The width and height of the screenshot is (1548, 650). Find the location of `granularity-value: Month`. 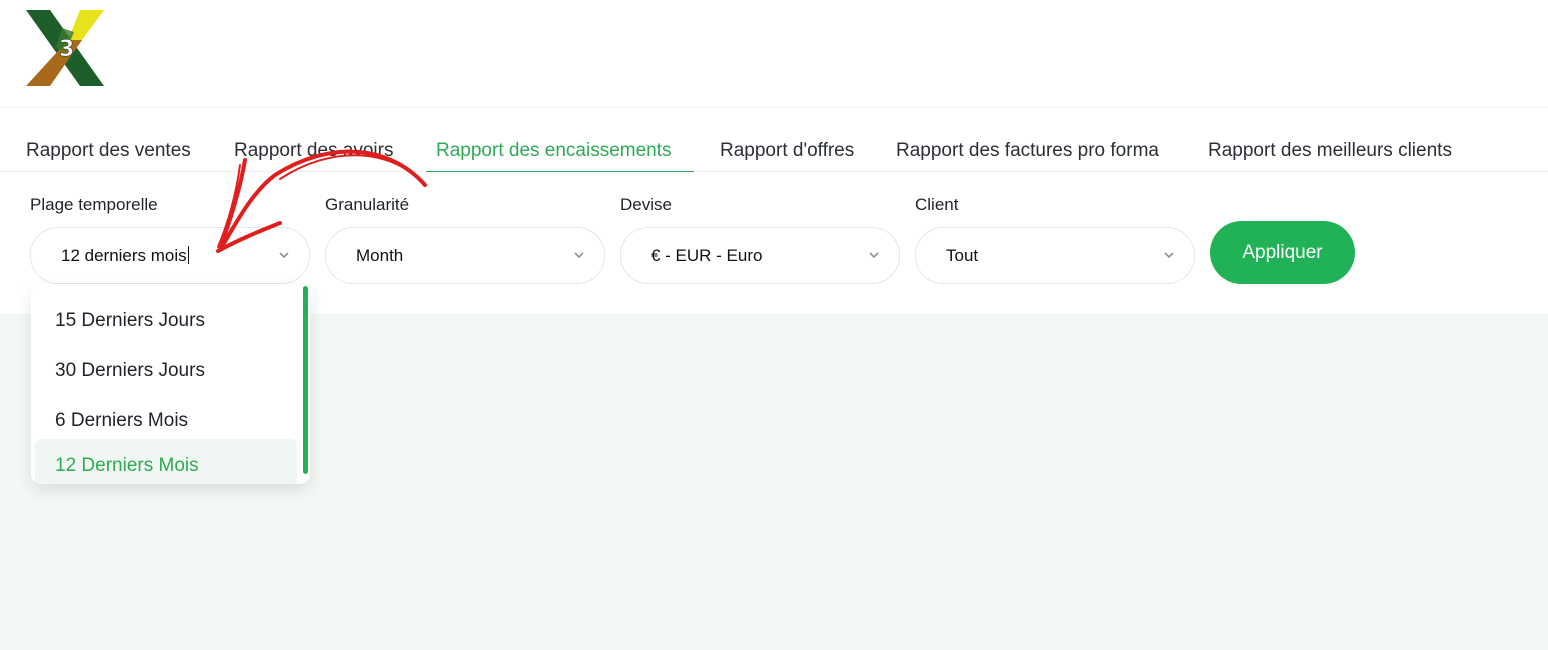

granularity-value: Month is located at coordinates (380, 255).